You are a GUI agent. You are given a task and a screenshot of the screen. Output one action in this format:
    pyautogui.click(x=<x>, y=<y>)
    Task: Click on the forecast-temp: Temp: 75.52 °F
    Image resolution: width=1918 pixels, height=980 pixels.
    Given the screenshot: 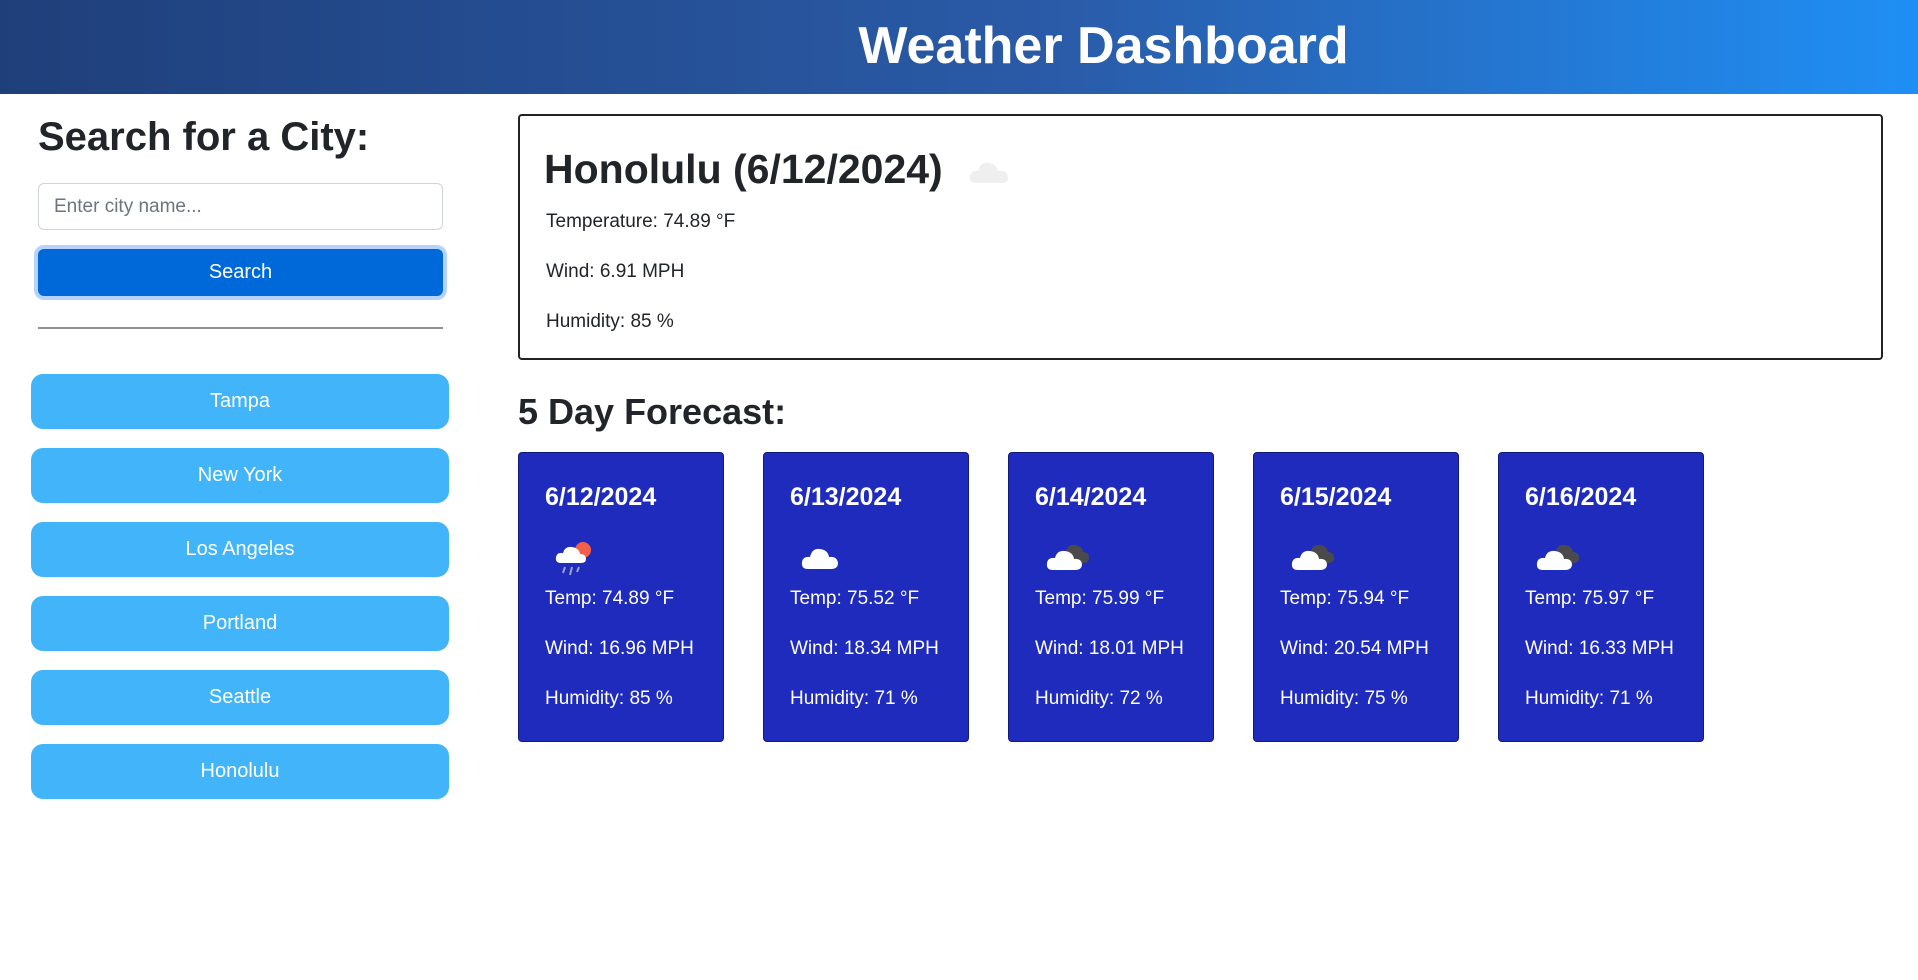 What is the action you would take?
    pyautogui.click(x=855, y=598)
    